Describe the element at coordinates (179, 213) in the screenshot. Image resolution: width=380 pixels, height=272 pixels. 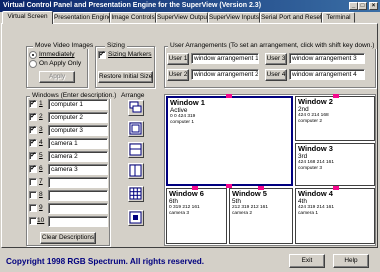
I see `screen-window-6-source: camera 3` at that location.